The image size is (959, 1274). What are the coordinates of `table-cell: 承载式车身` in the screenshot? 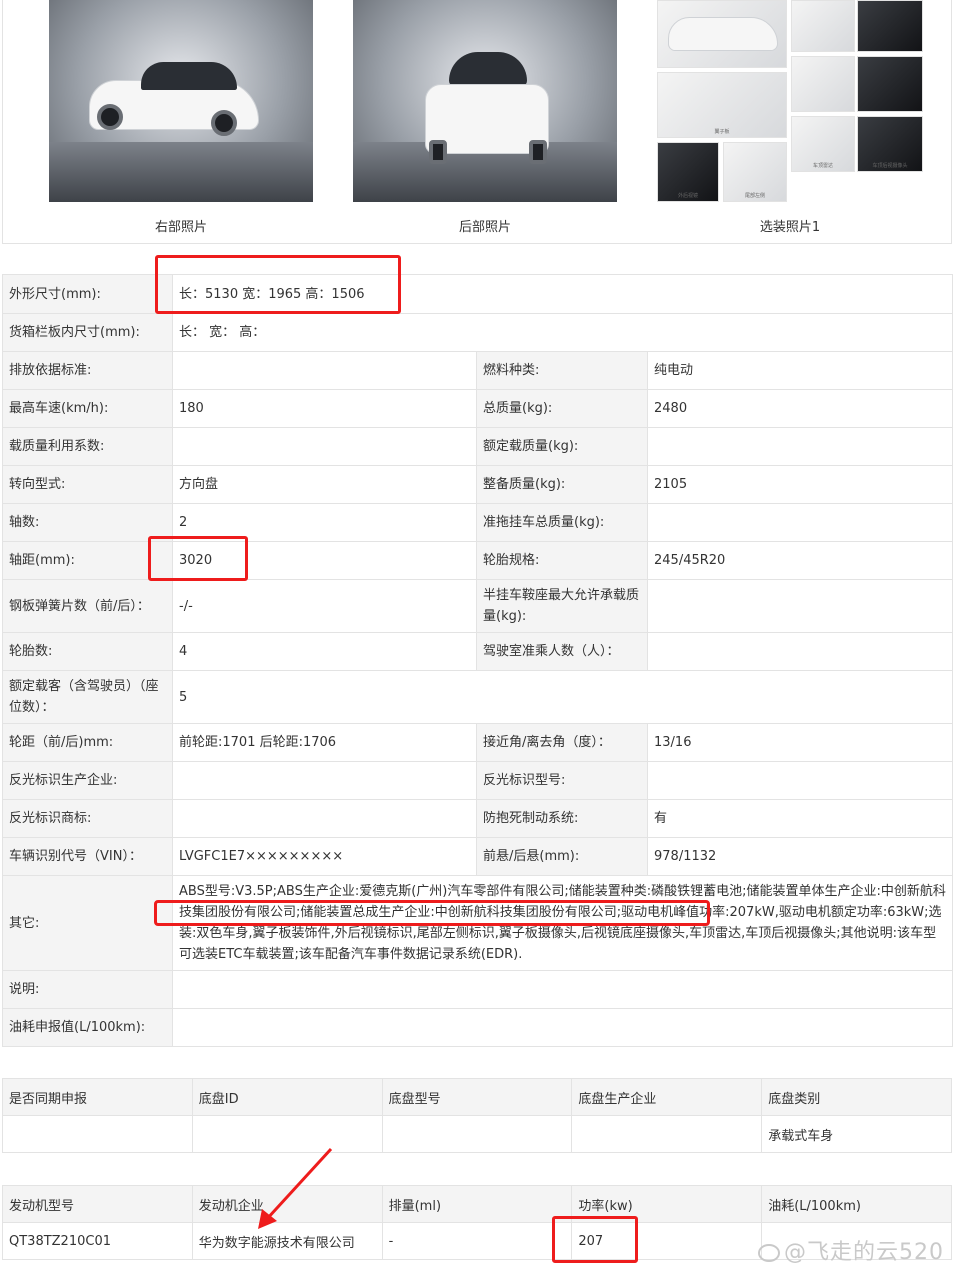 It's located at (856, 1134).